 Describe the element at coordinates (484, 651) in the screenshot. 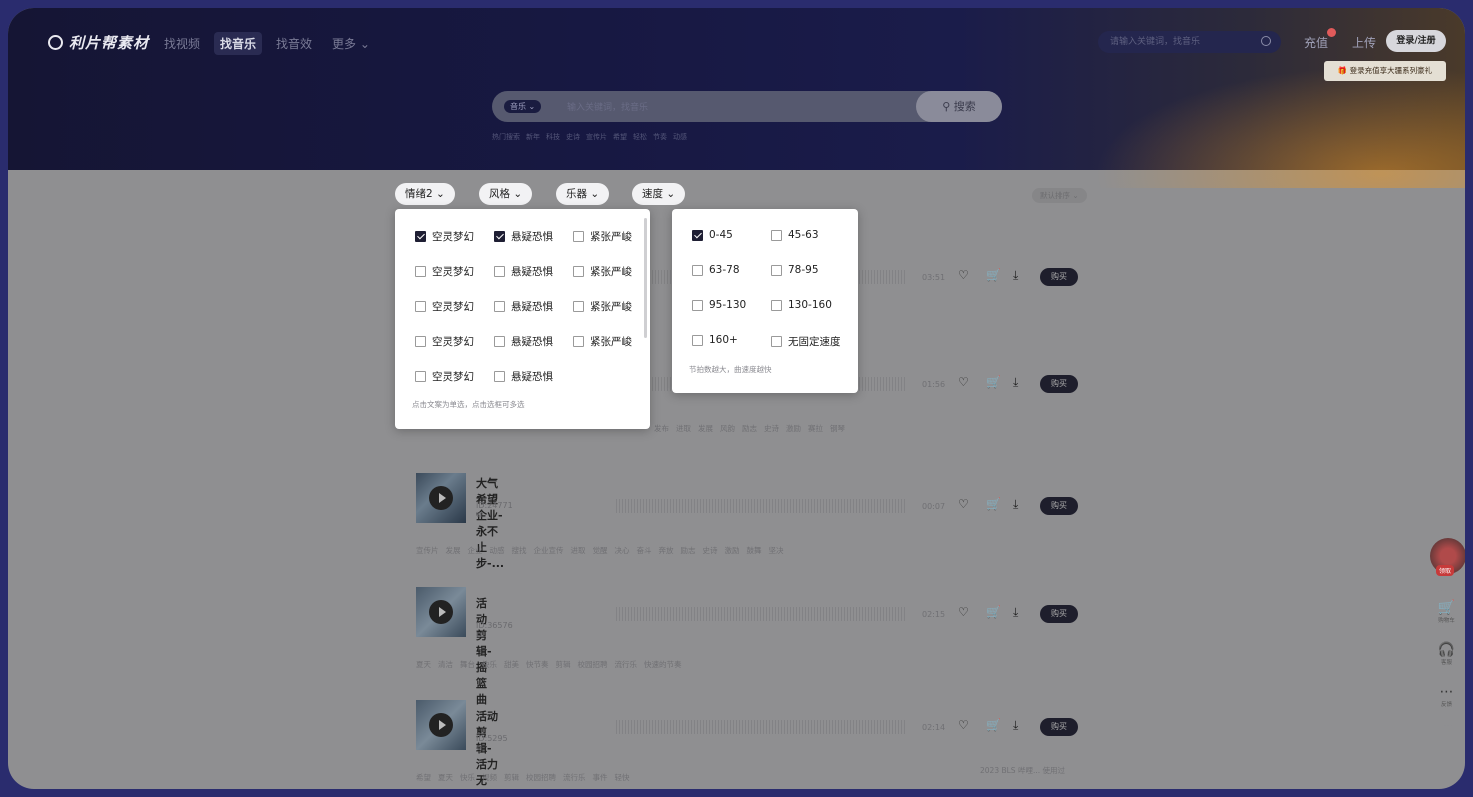

I see `track-title: 活动剪辑-摇篮曲` at that location.